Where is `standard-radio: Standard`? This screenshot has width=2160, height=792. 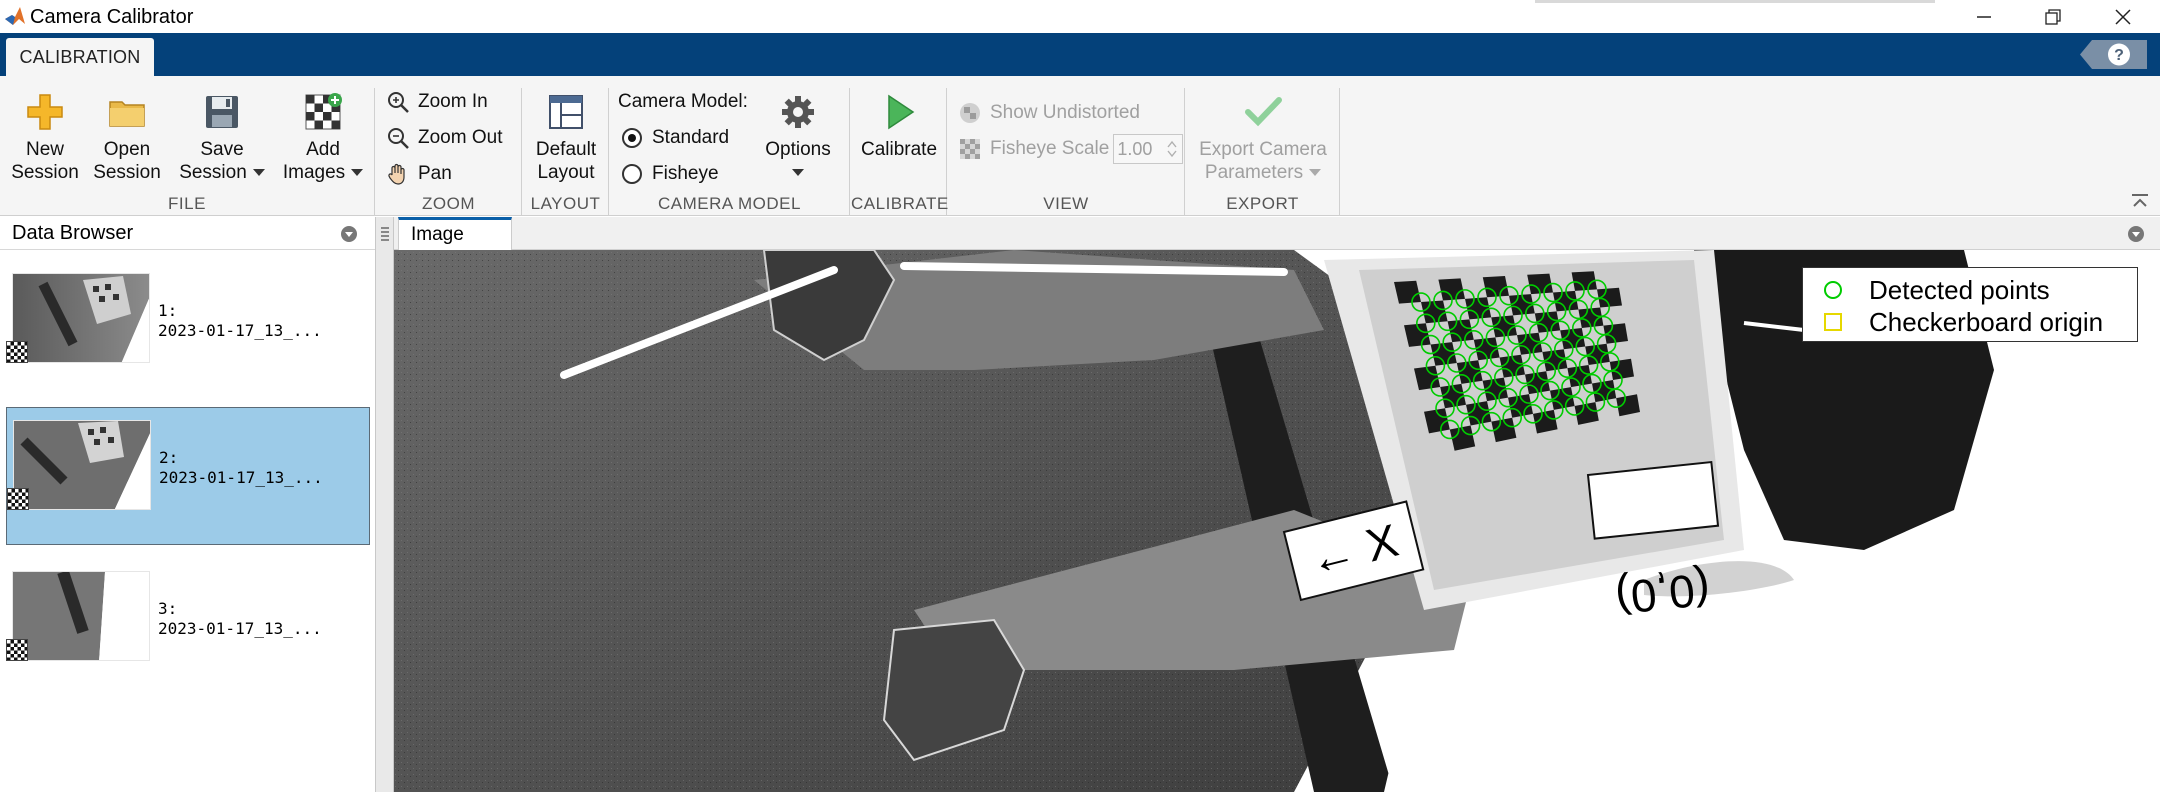
standard-radio: Standard is located at coordinates (675, 138).